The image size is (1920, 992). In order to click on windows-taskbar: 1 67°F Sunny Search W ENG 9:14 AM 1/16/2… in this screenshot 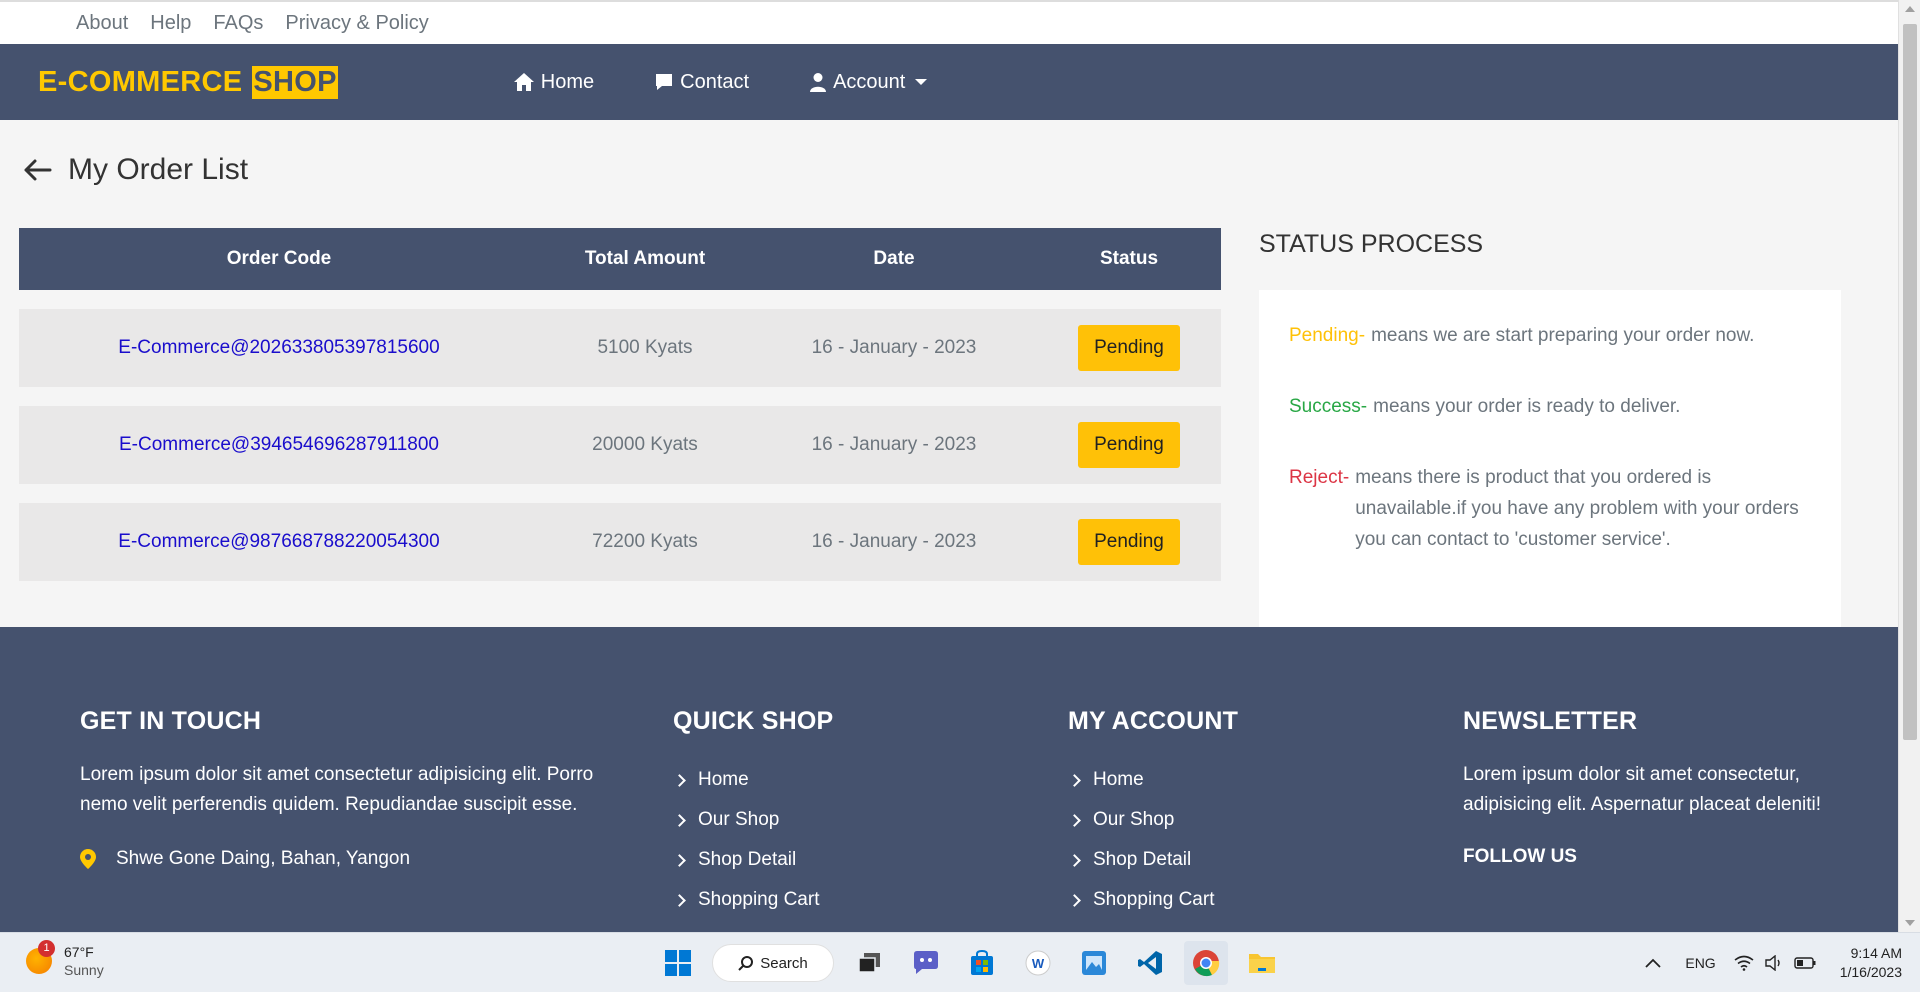, I will do `click(960, 962)`.